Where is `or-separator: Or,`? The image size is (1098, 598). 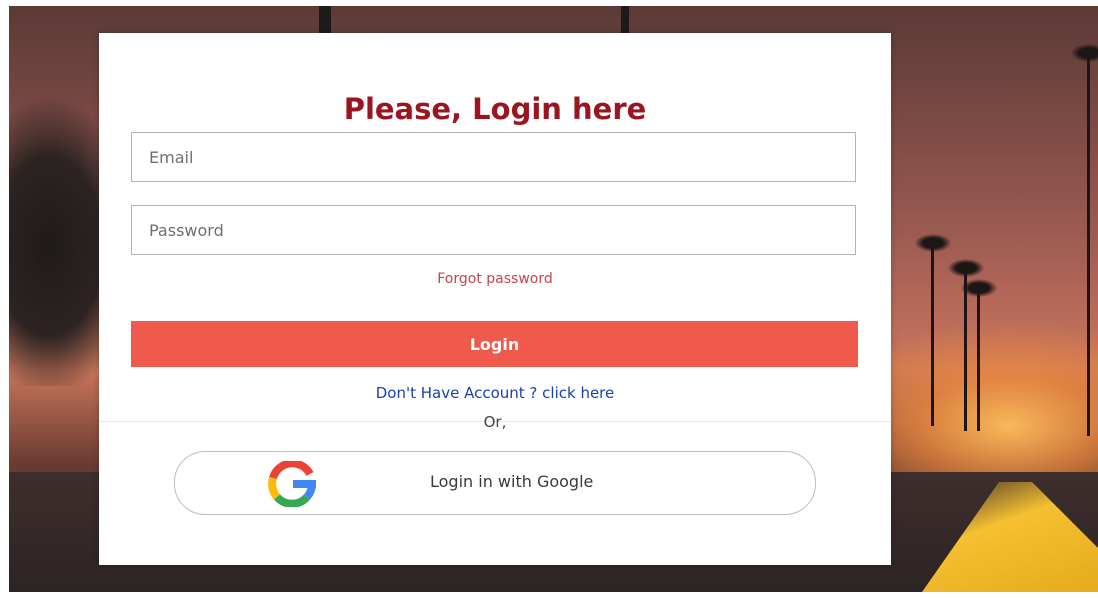 or-separator: Or, is located at coordinates (495, 422).